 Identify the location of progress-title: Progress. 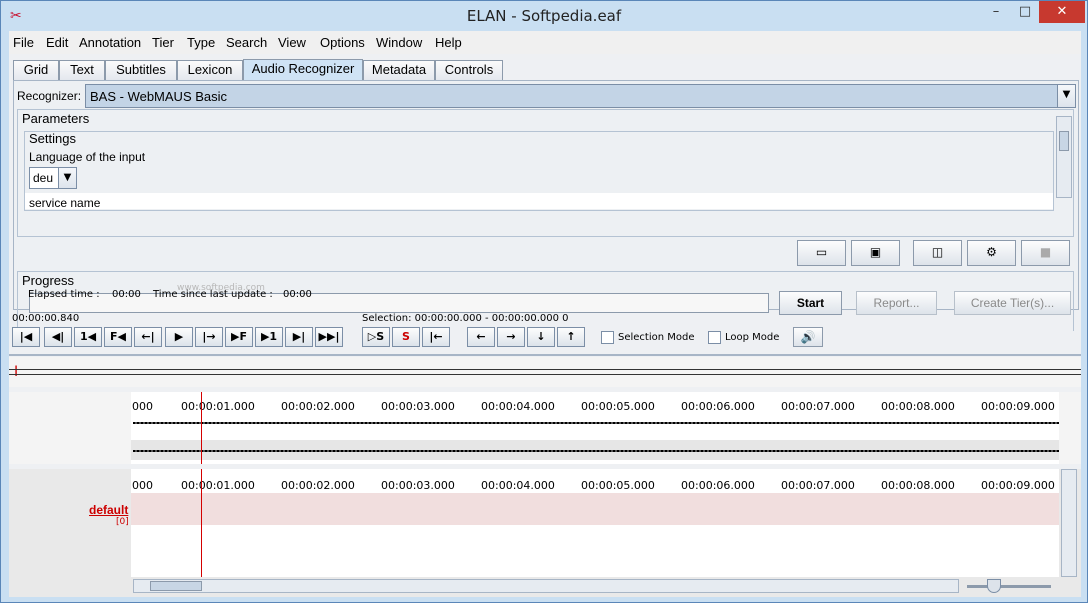
(48, 280).